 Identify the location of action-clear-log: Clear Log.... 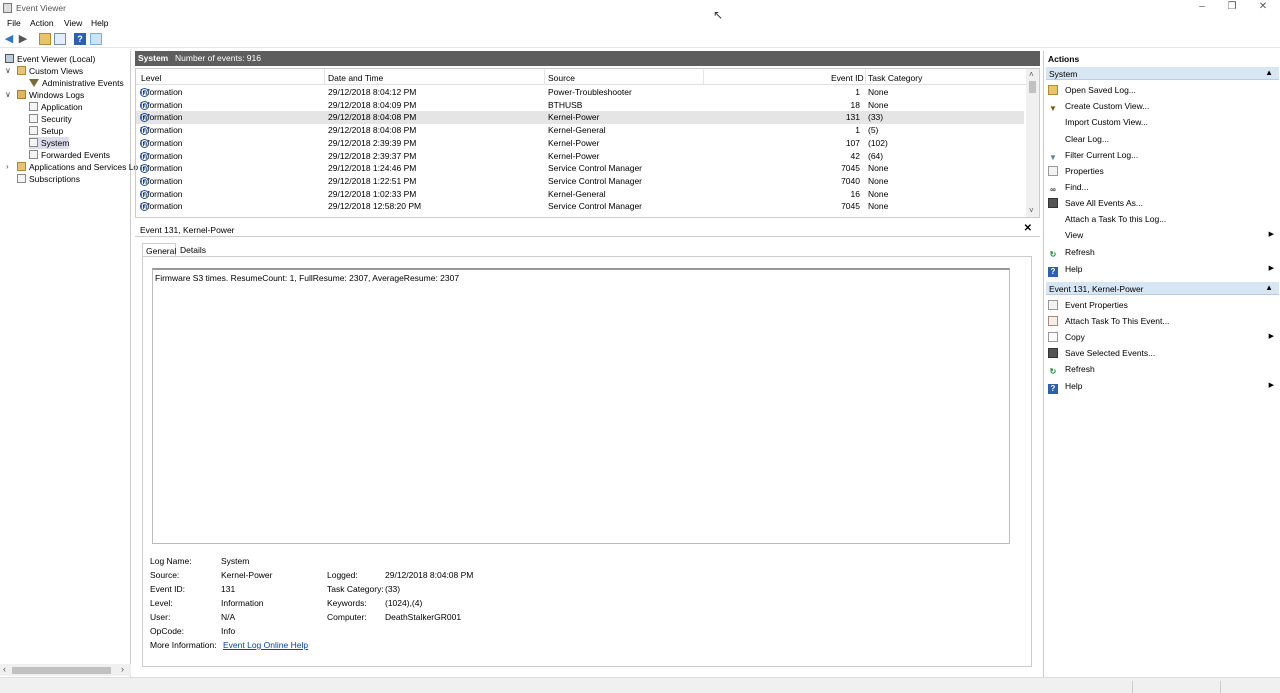
(1163, 139).